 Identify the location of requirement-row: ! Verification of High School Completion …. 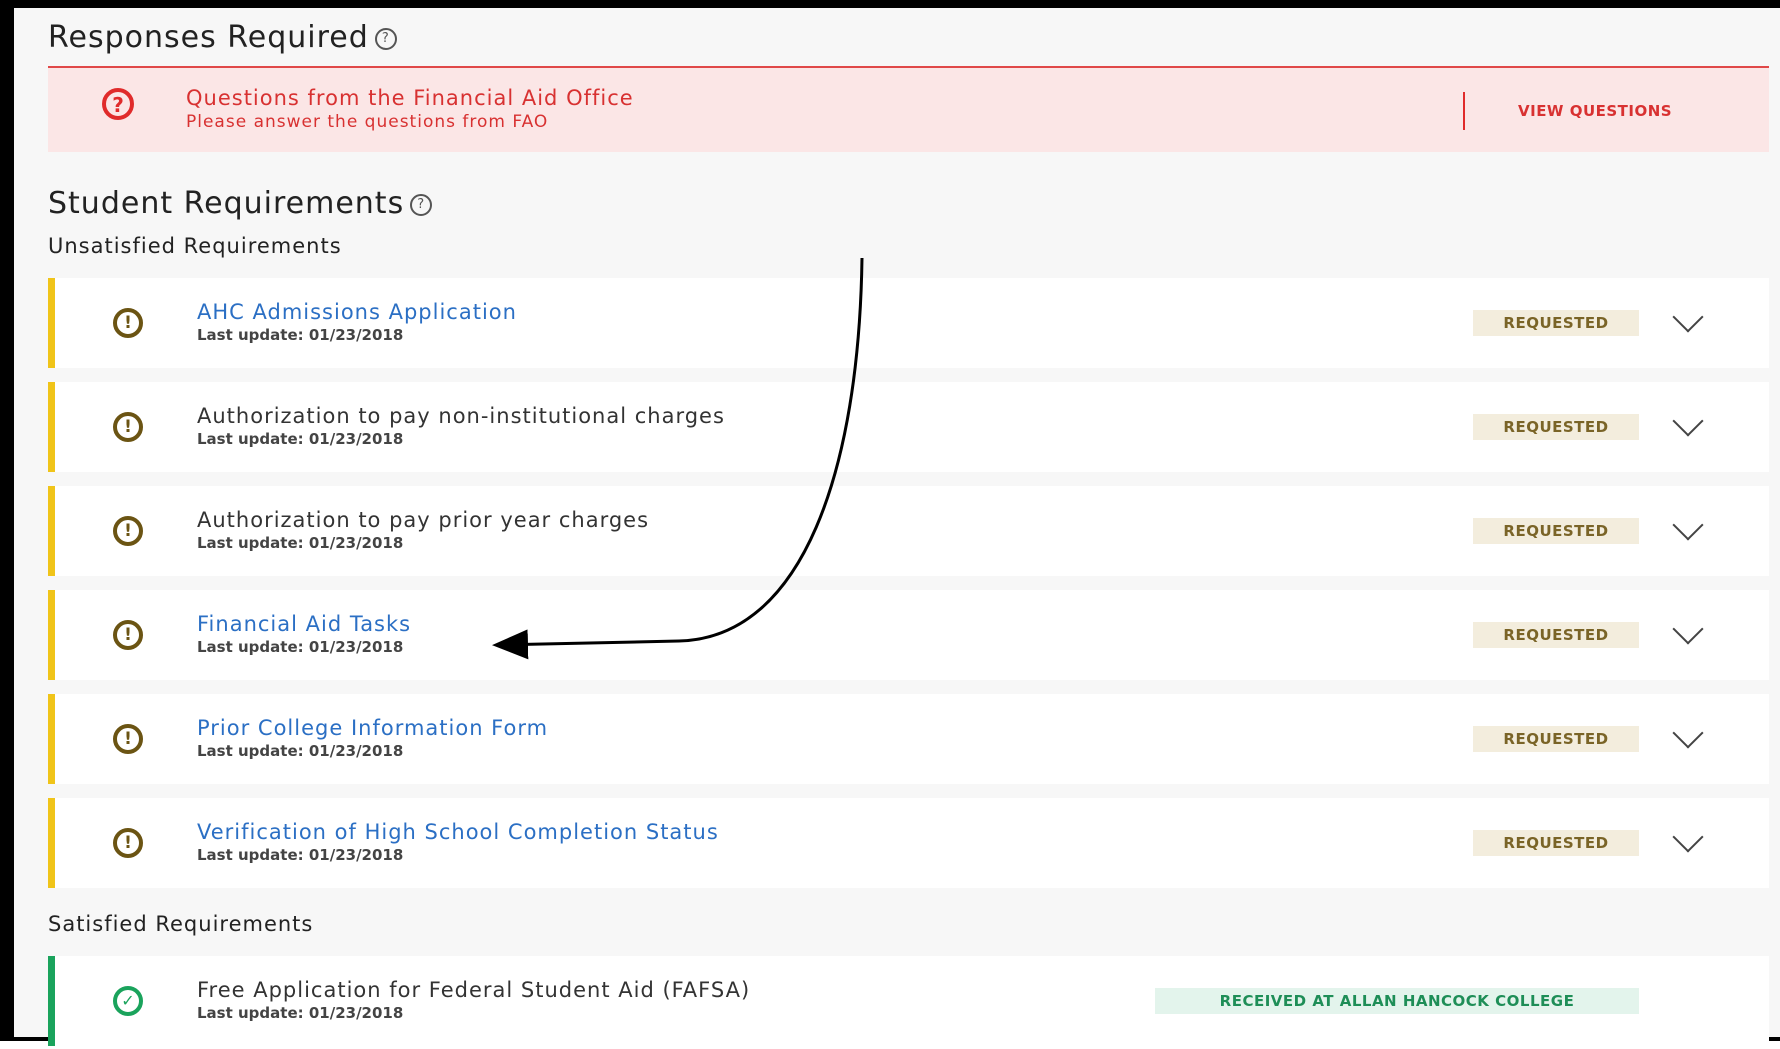
(908, 843).